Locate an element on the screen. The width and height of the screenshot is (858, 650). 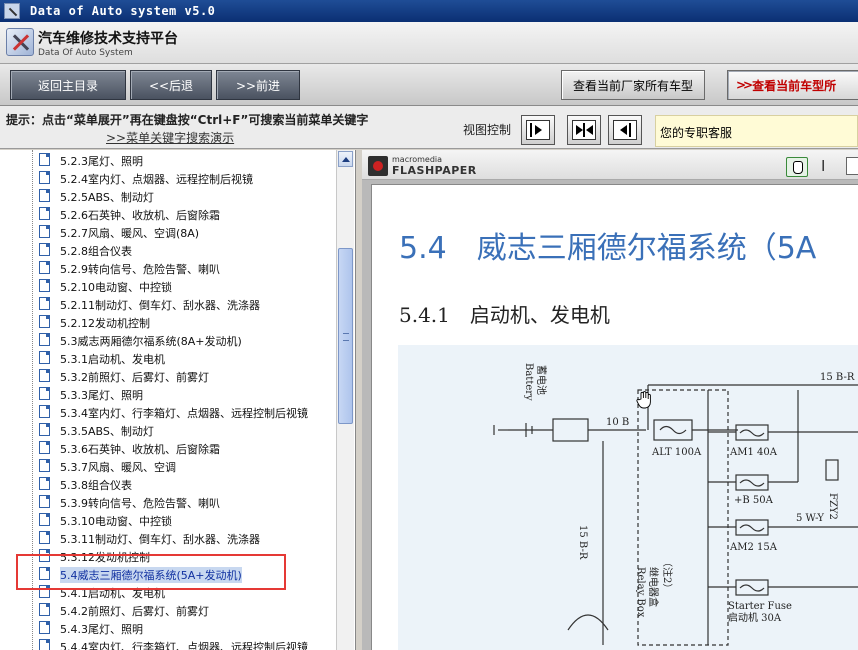
tree-item: 5.2.9转向信号、危险告警、喇叭 is located at coordinates (168, 268).